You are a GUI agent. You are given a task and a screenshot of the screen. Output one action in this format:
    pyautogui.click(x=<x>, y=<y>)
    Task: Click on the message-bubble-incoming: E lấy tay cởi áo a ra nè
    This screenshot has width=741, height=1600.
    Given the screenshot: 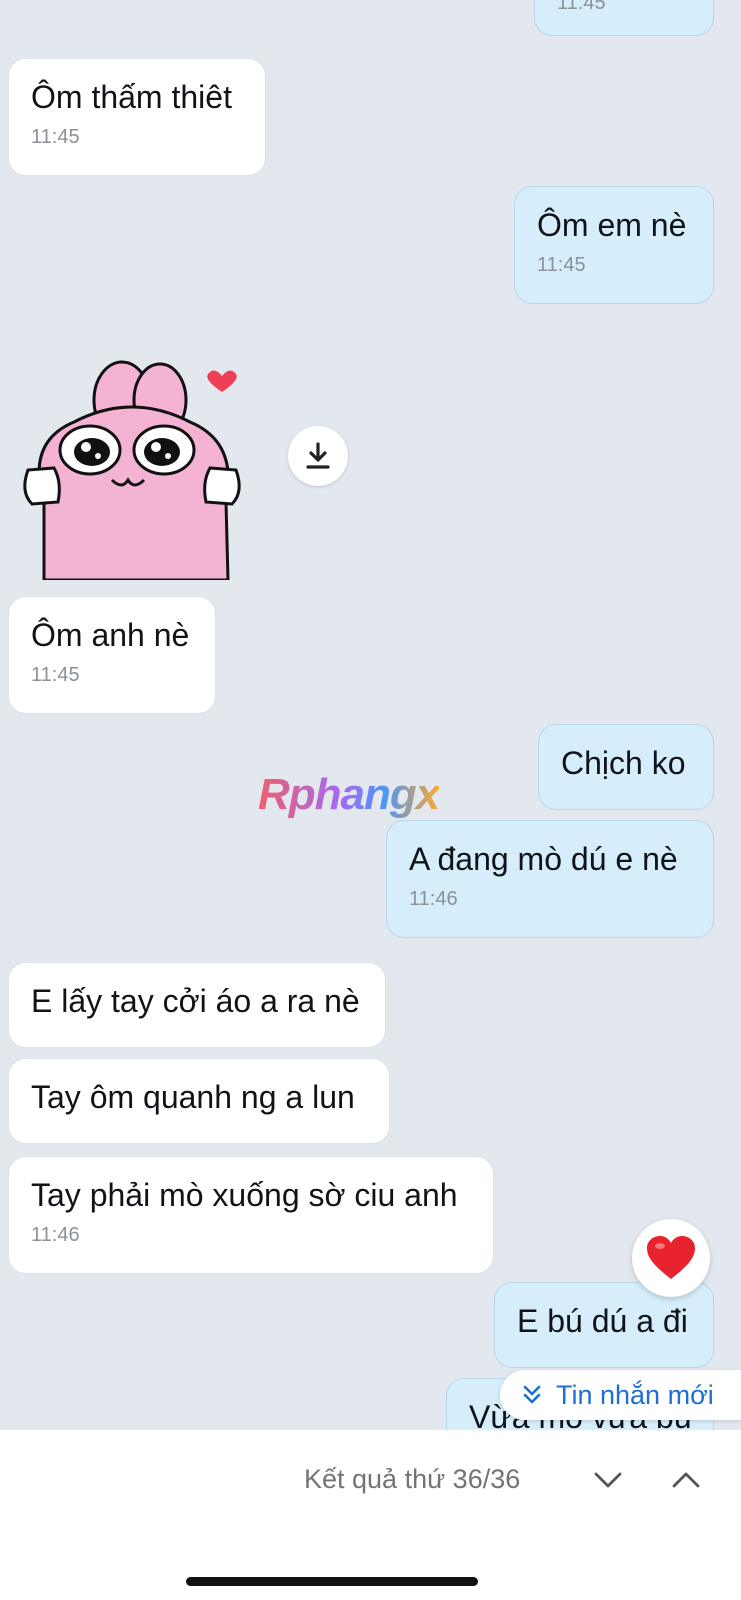 What is the action you would take?
    pyautogui.click(x=197, y=1005)
    